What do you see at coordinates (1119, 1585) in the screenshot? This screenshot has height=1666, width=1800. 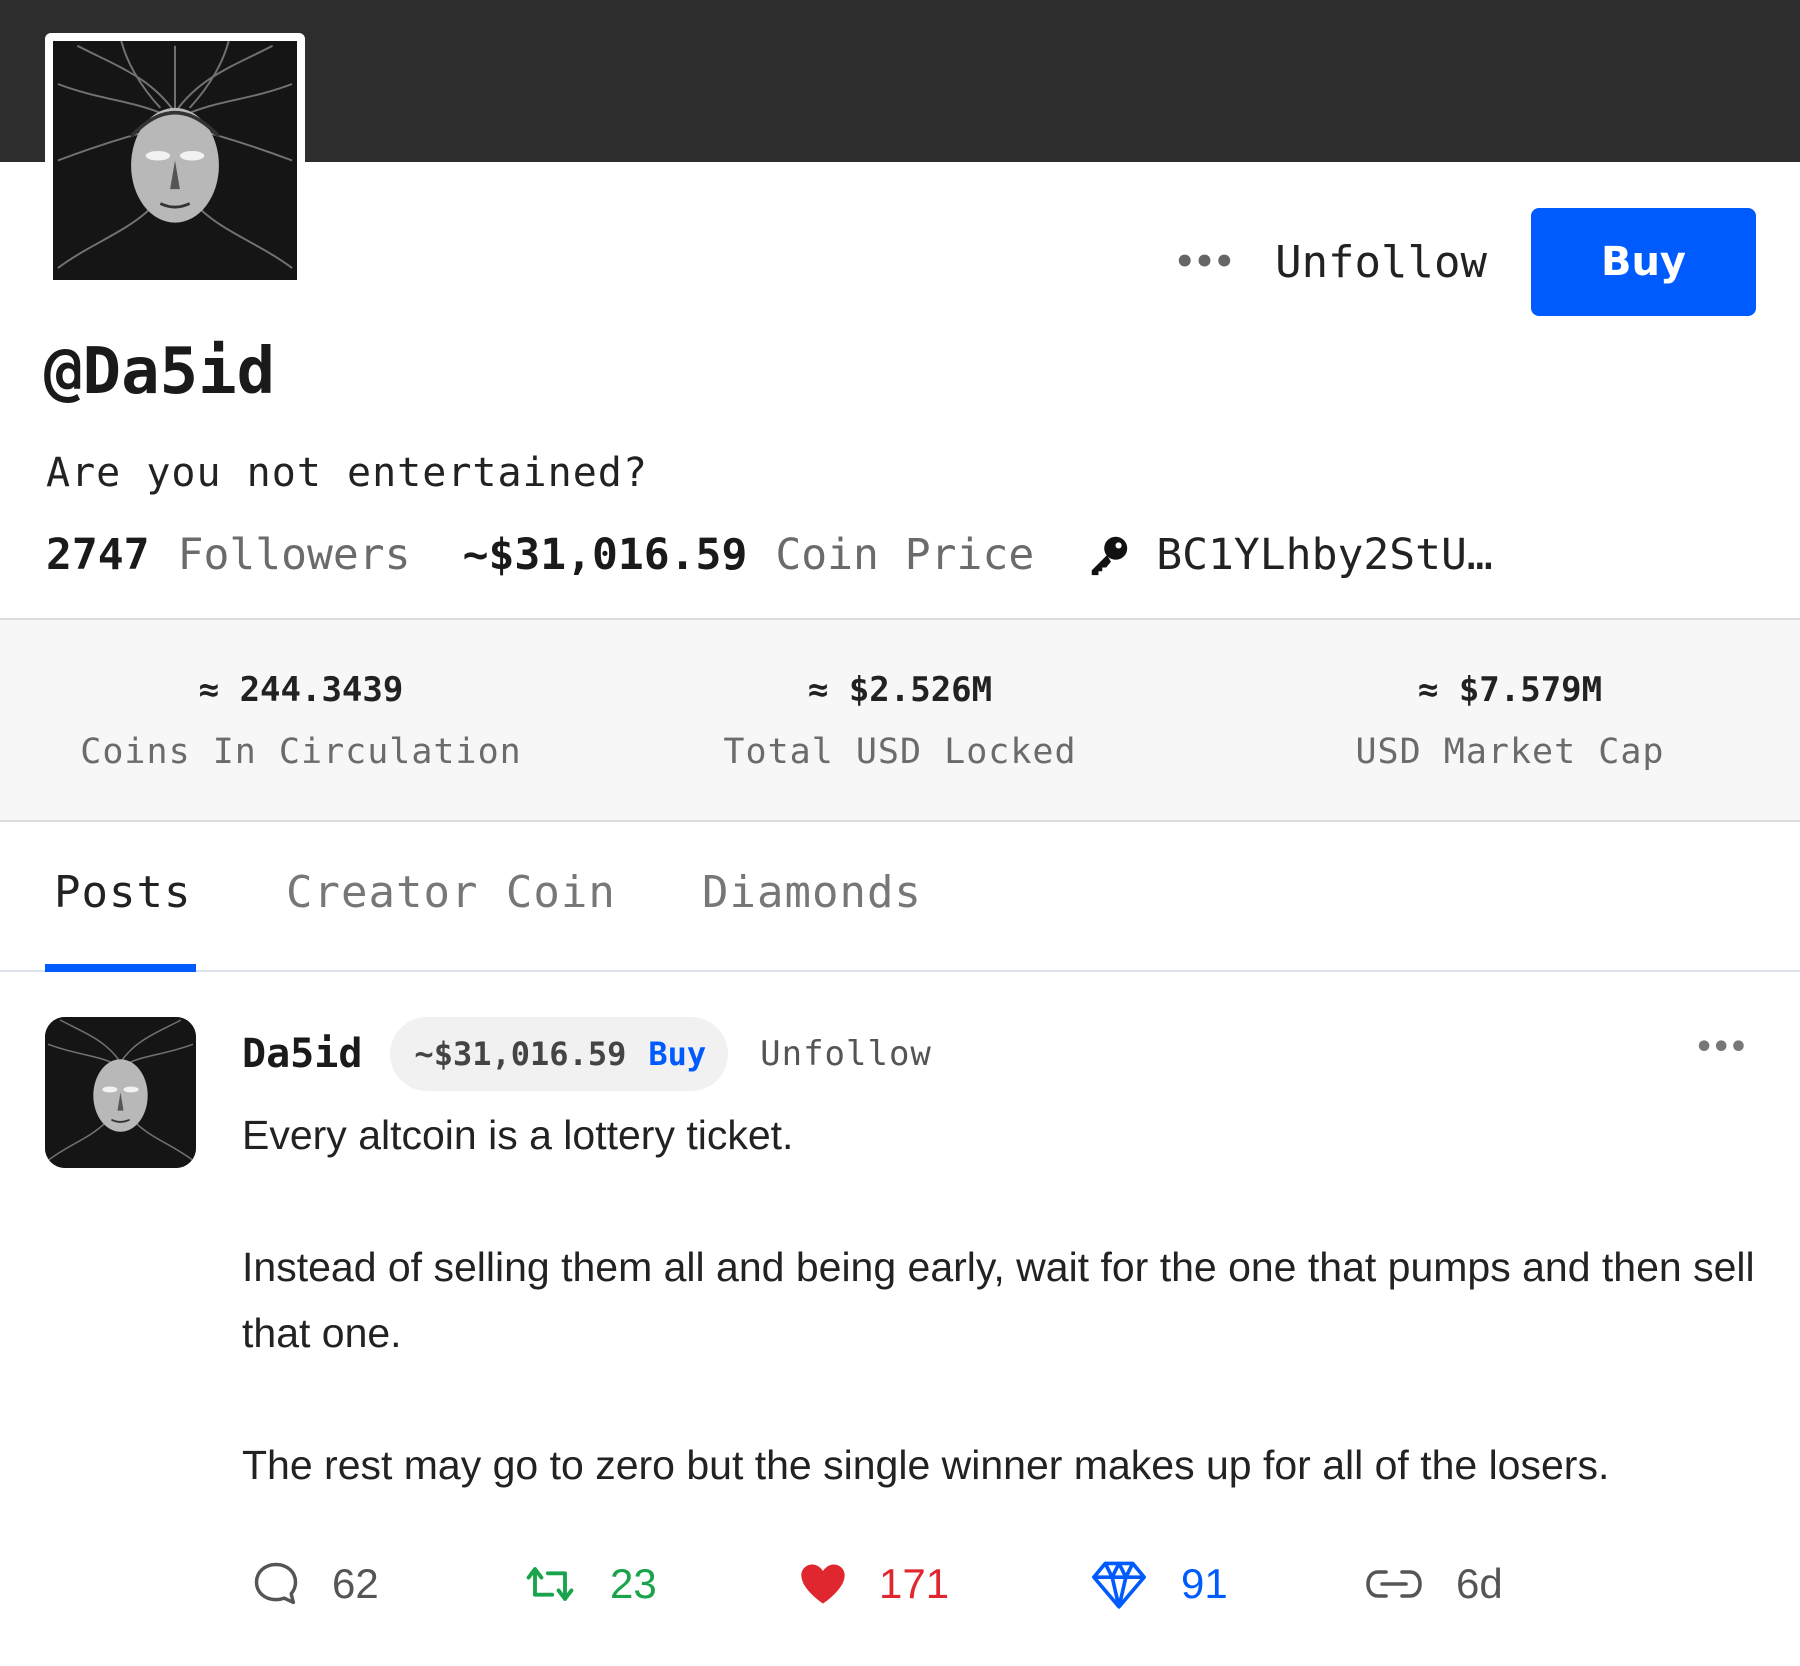 I see `diamond-icon` at bounding box center [1119, 1585].